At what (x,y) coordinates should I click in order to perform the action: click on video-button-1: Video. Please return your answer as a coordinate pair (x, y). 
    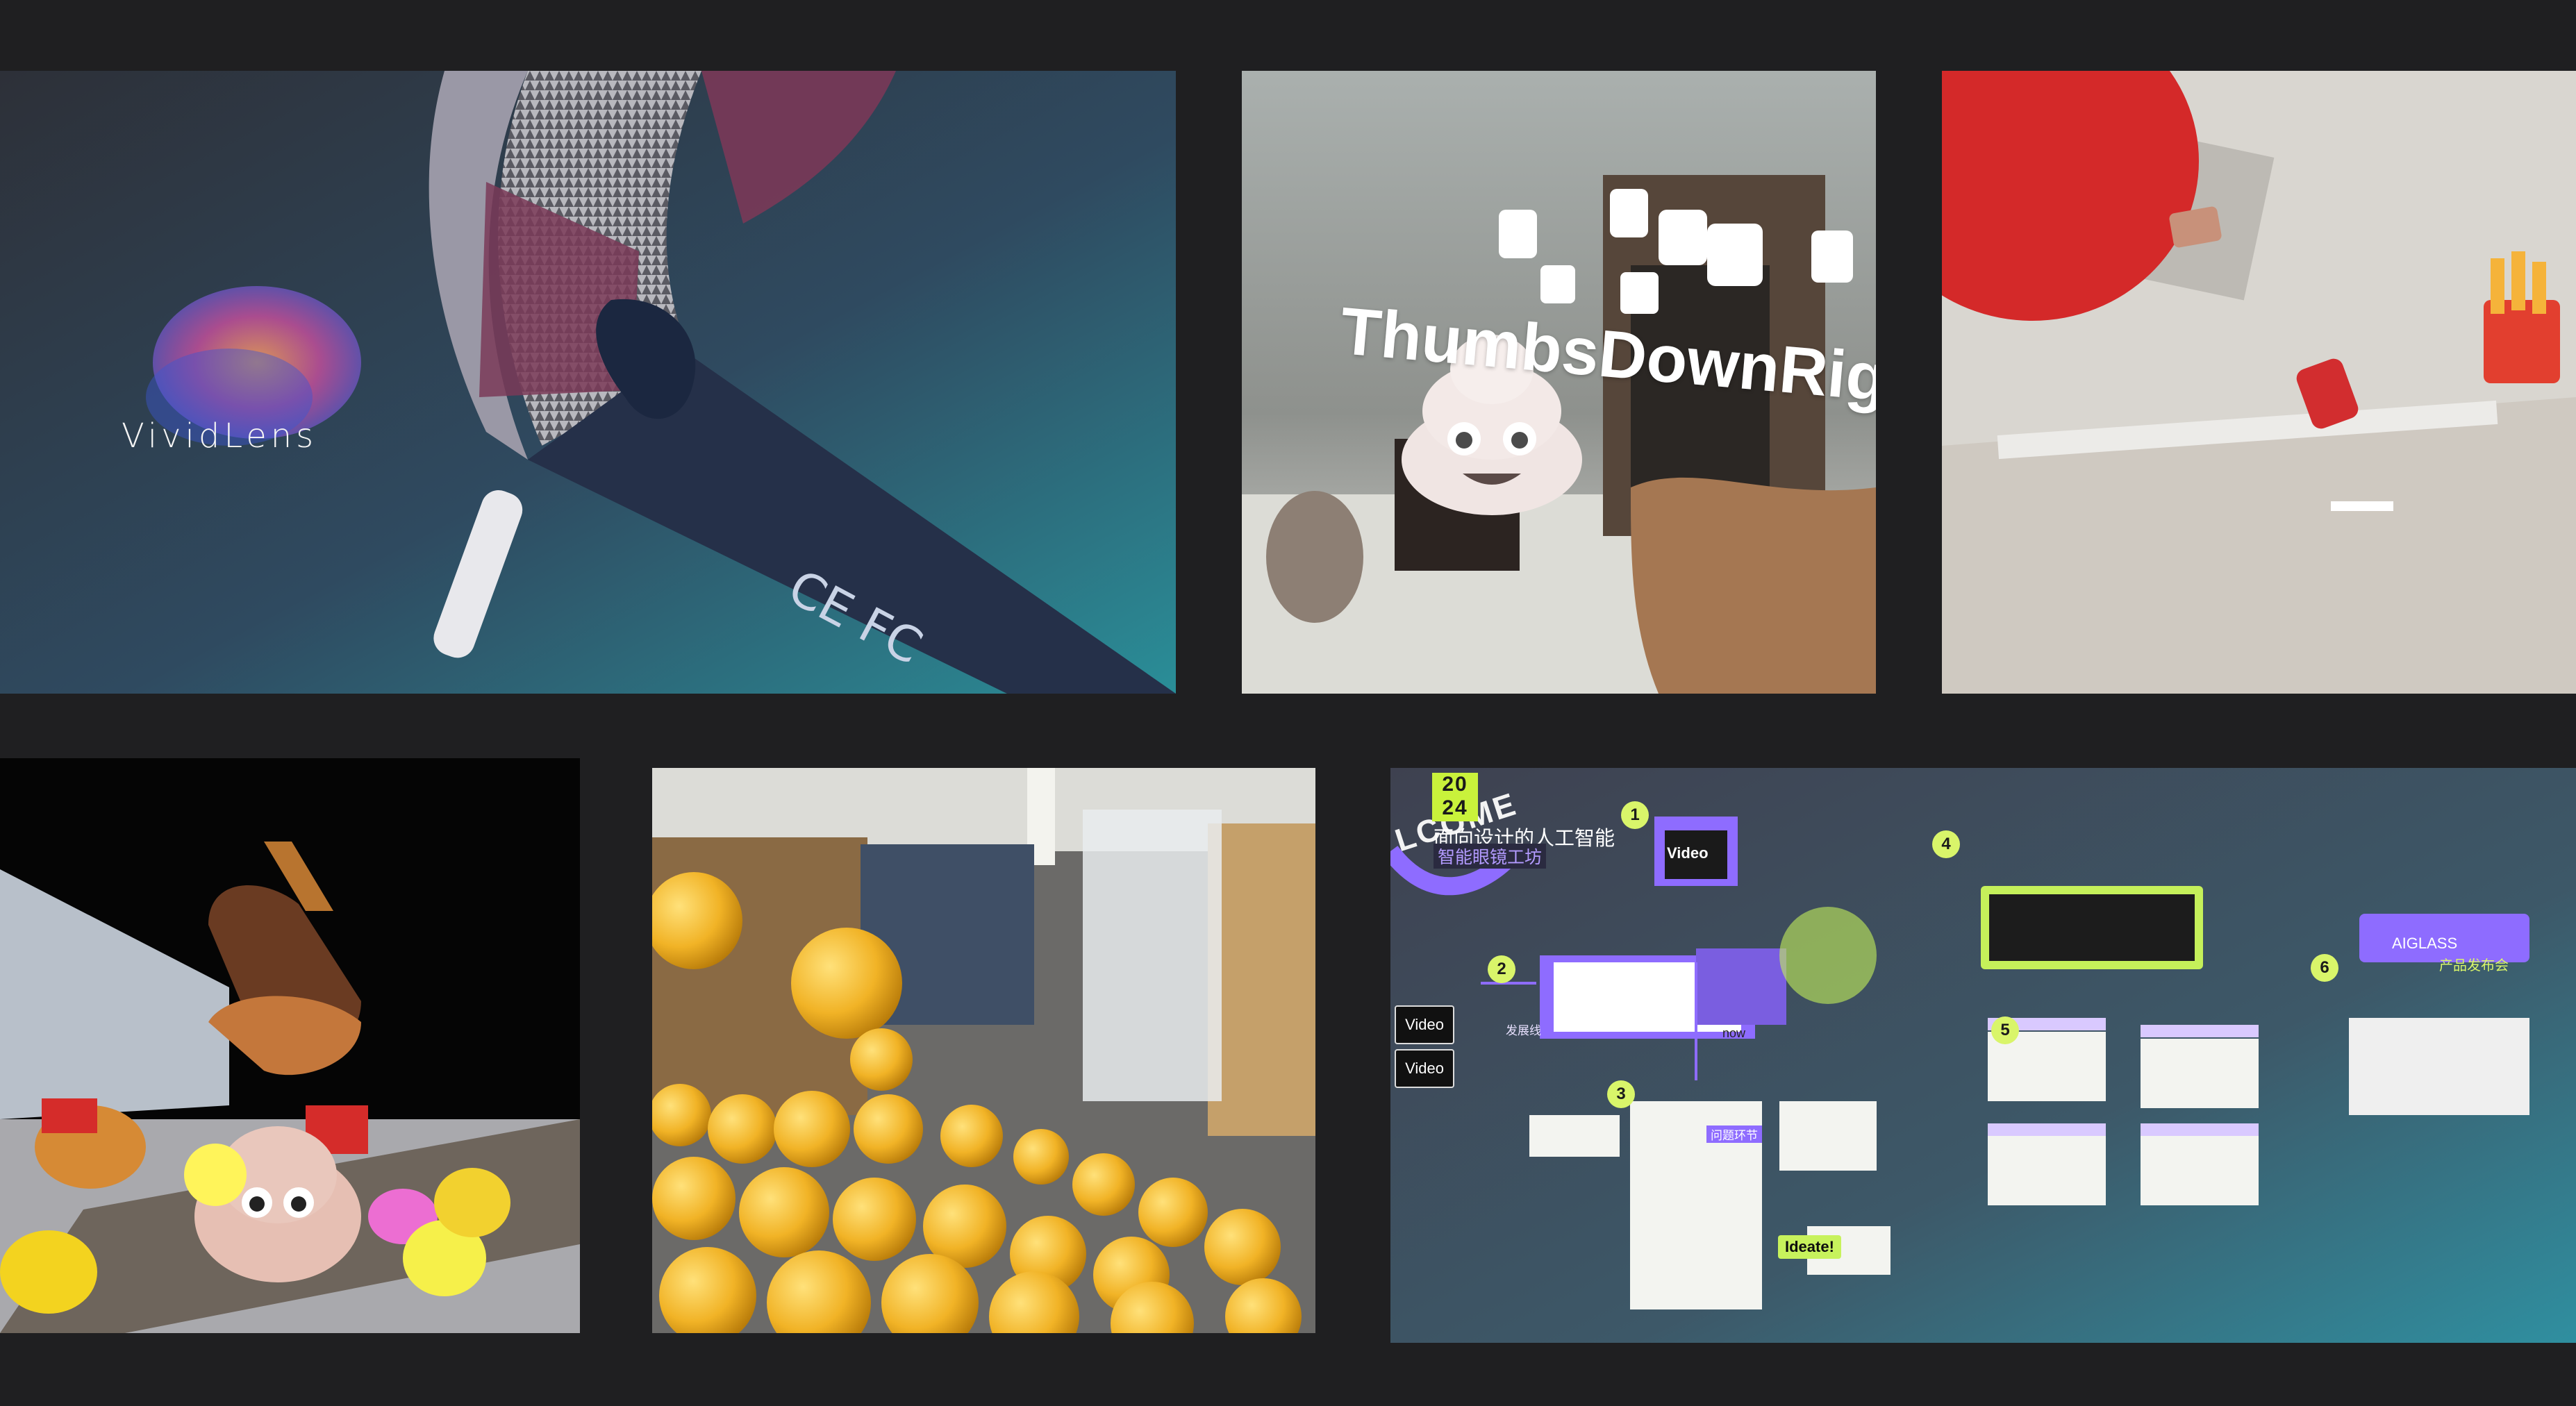
    Looking at the image, I should click on (1424, 1025).